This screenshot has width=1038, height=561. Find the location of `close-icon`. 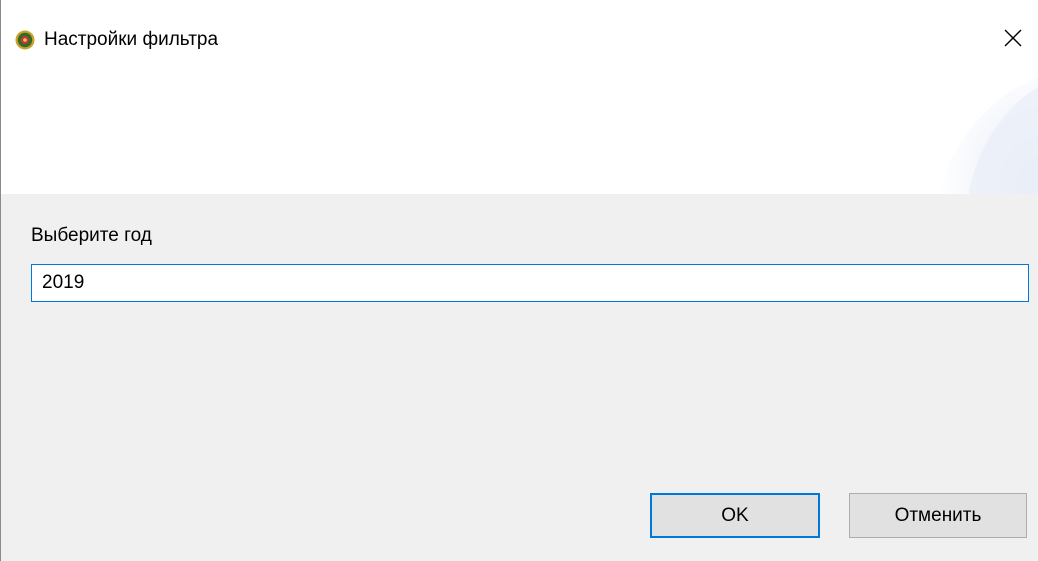

close-icon is located at coordinates (1013, 40).